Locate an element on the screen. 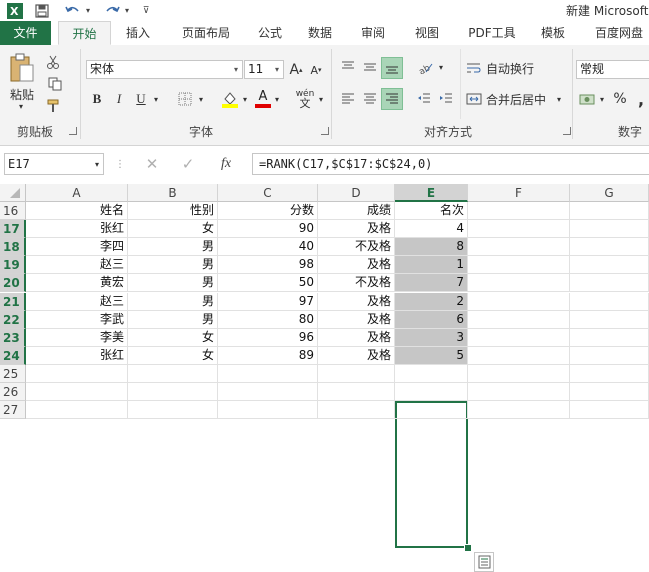  tab-insert: 插入 is located at coordinates (138, 33).